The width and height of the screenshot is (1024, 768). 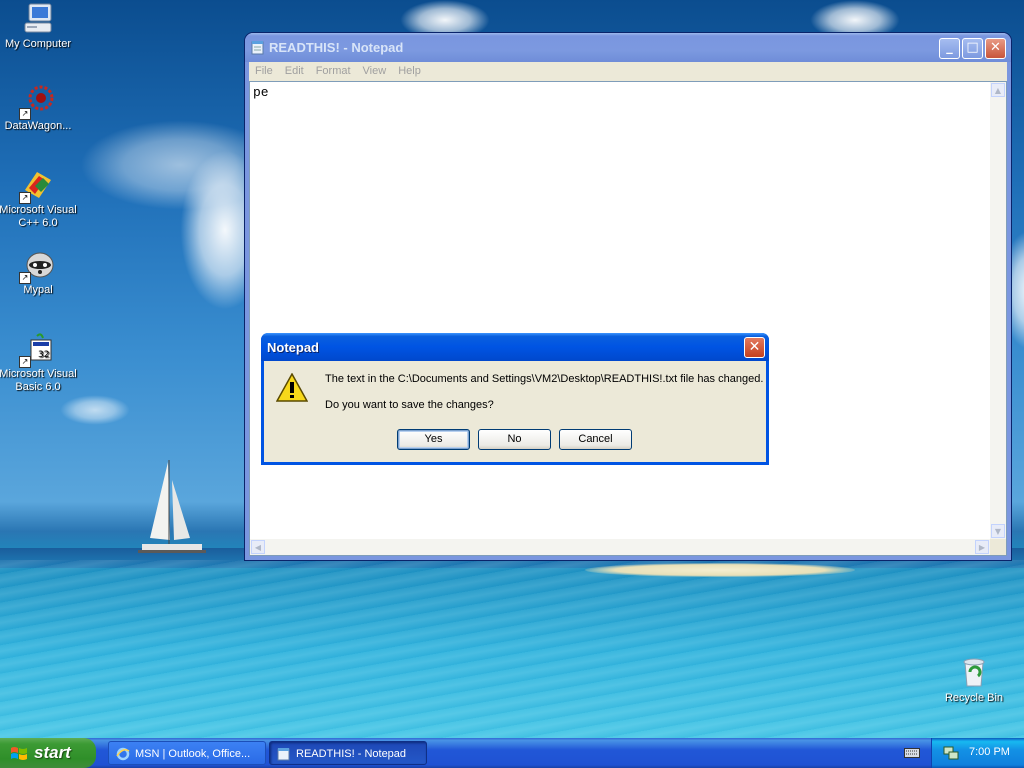 What do you see at coordinates (998, 310) in the screenshot?
I see `vertical-scrollbar: ▲ ▼` at bounding box center [998, 310].